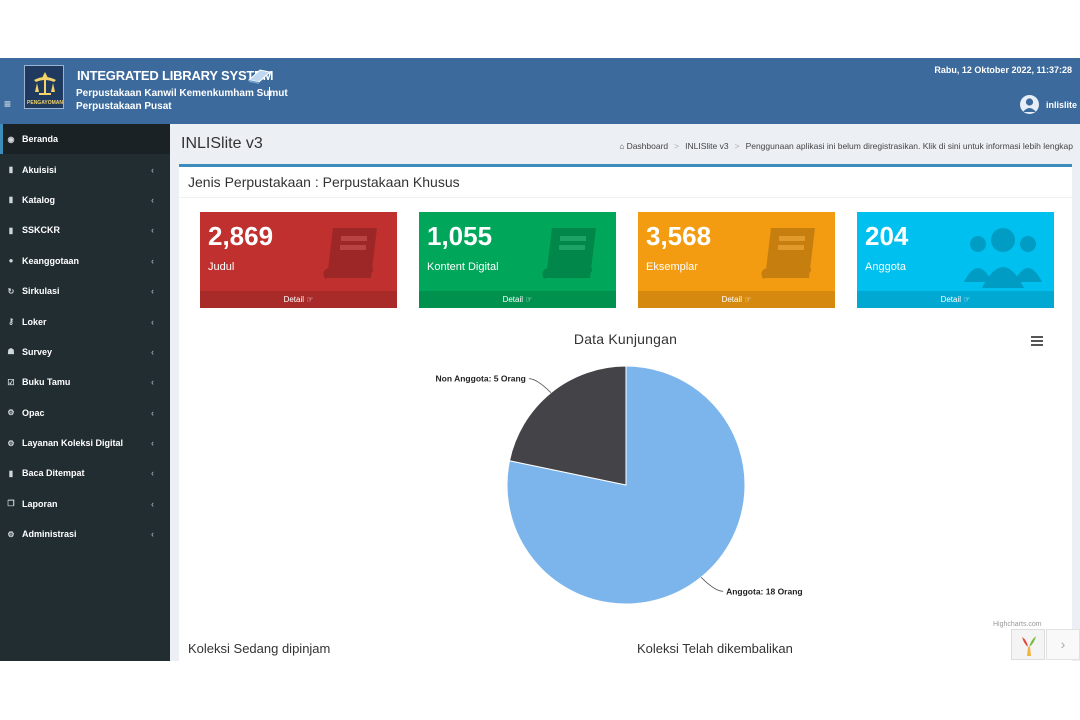  I want to click on stat-label: Judul, so click(221, 267).